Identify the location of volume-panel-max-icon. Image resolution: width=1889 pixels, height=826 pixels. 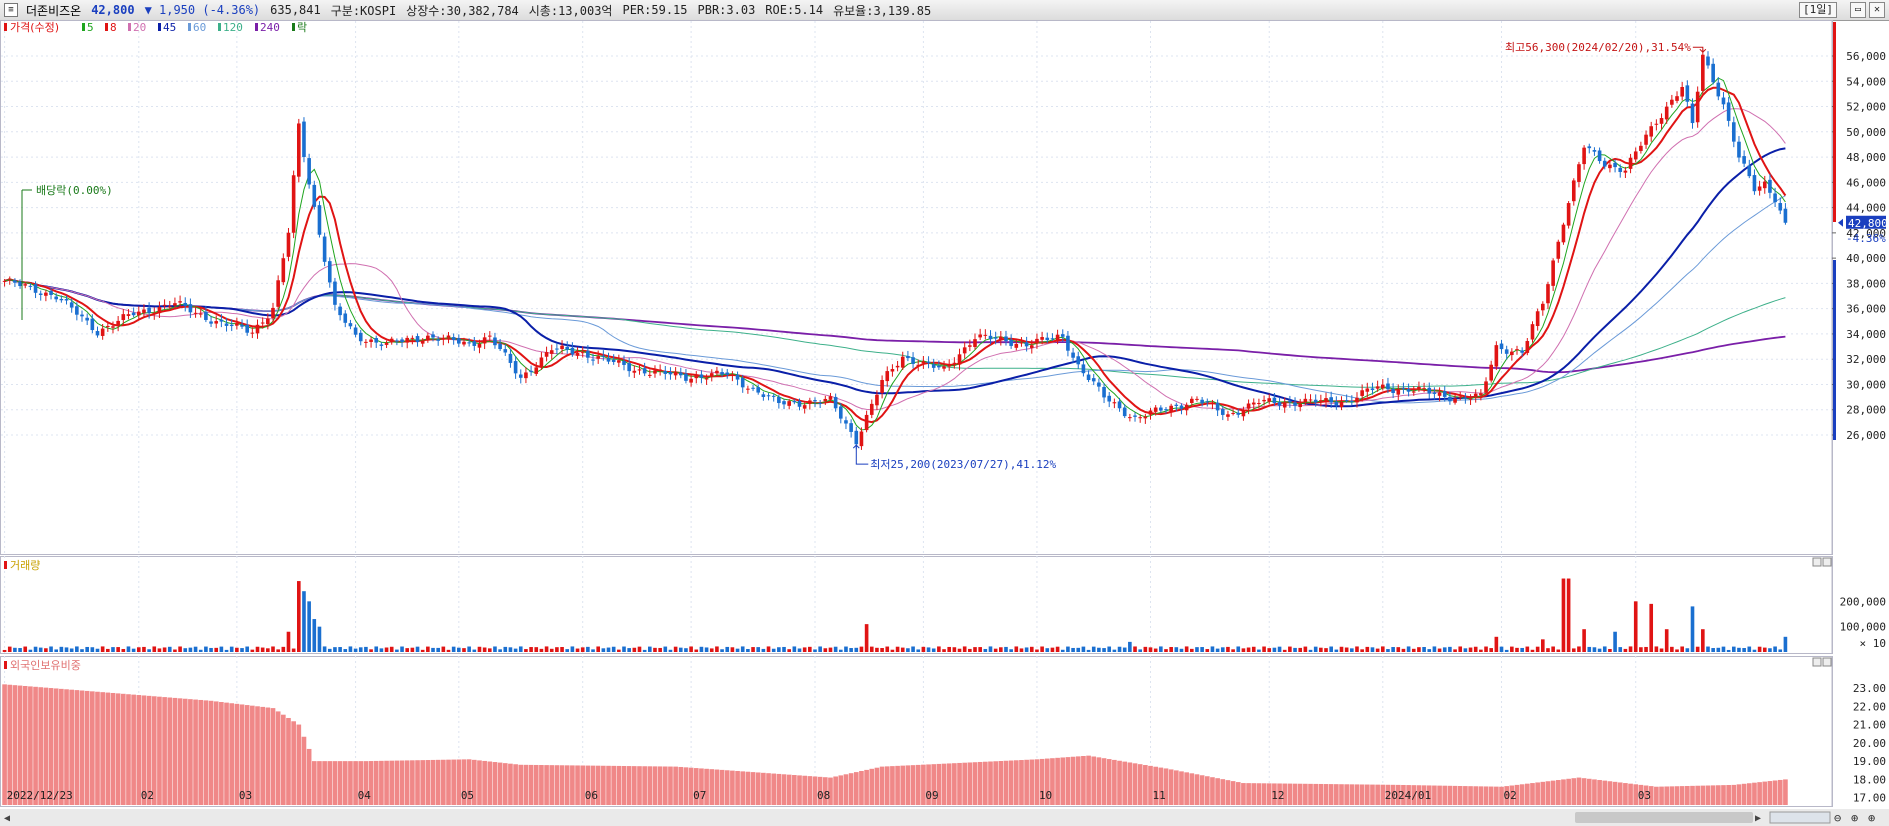
(1817, 562).